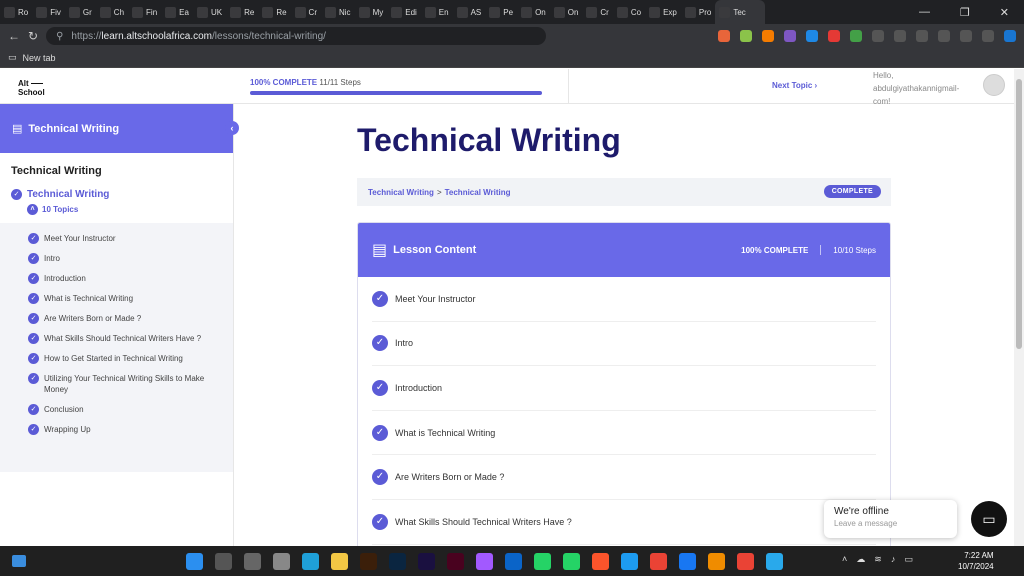 Image resolution: width=1024 pixels, height=576 pixels. Describe the element at coordinates (281, 561) in the screenshot. I see `store-icon` at that location.